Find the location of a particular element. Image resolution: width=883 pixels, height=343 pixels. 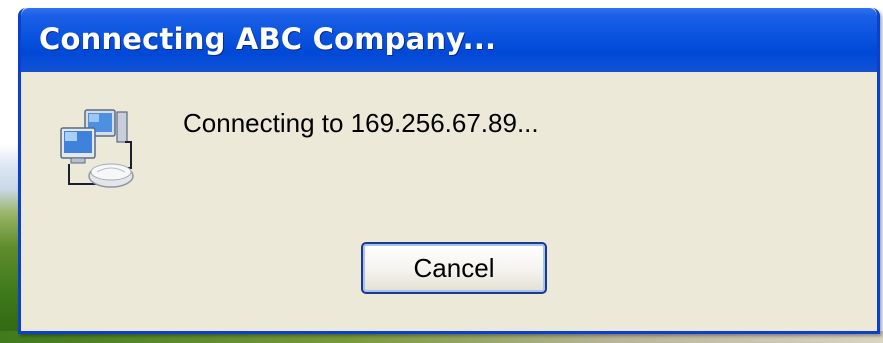

cancel-button: Cancel is located at coordinates (454, 268).